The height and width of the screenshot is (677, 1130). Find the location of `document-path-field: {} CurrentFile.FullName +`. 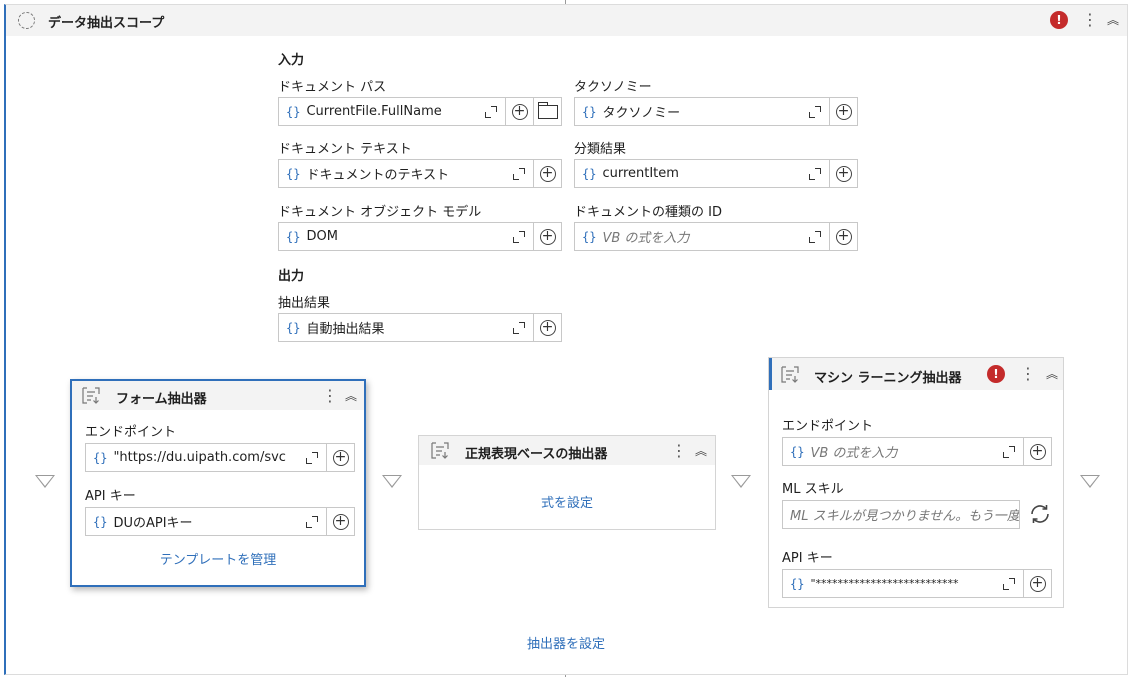

document-path-field: {} CurrentFile.FullName + is located at coordinates (420, 111).